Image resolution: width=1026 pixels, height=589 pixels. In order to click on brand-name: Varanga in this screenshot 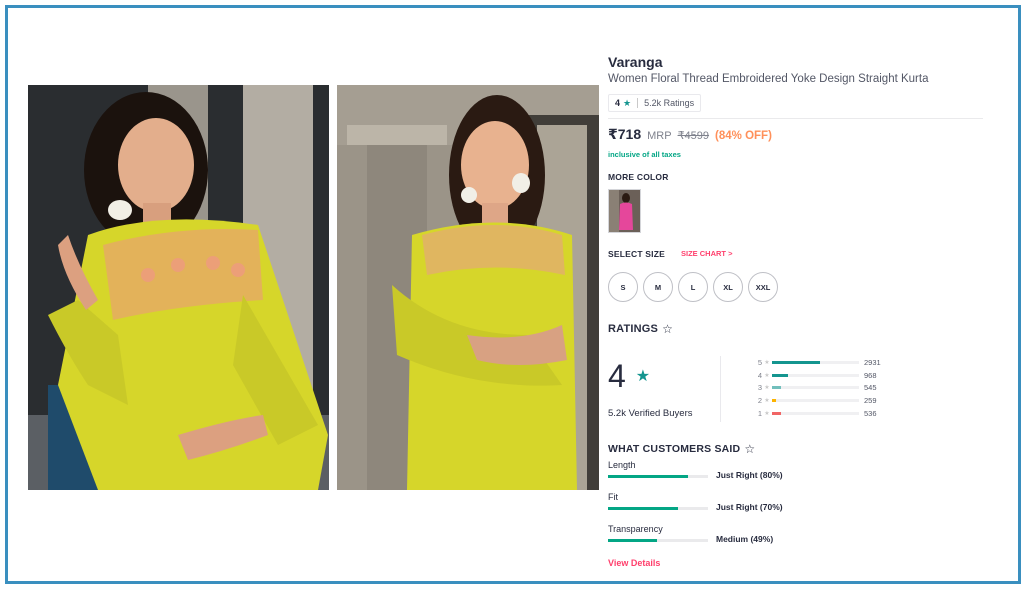, I will do `click(635, 62)`.